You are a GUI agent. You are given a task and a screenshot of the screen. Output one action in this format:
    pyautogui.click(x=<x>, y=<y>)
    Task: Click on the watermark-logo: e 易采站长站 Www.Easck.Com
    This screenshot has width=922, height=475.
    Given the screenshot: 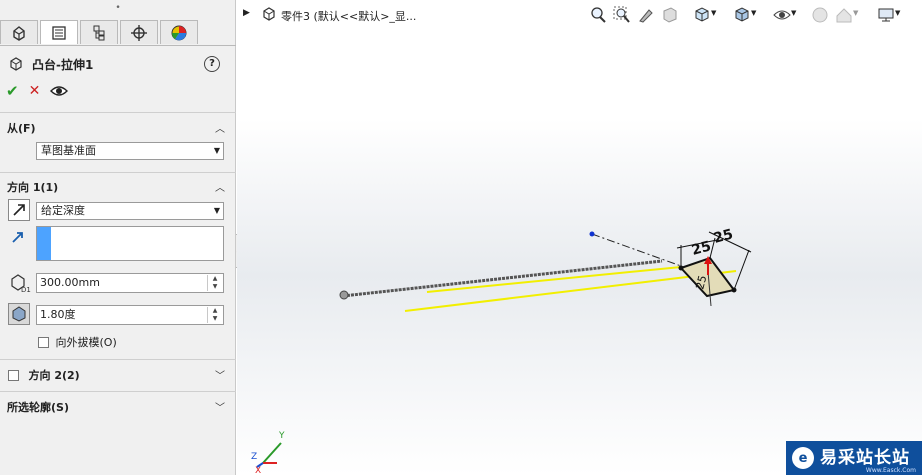 What is the action you would take?
    pyautogui.click(x=854, y=458)
    